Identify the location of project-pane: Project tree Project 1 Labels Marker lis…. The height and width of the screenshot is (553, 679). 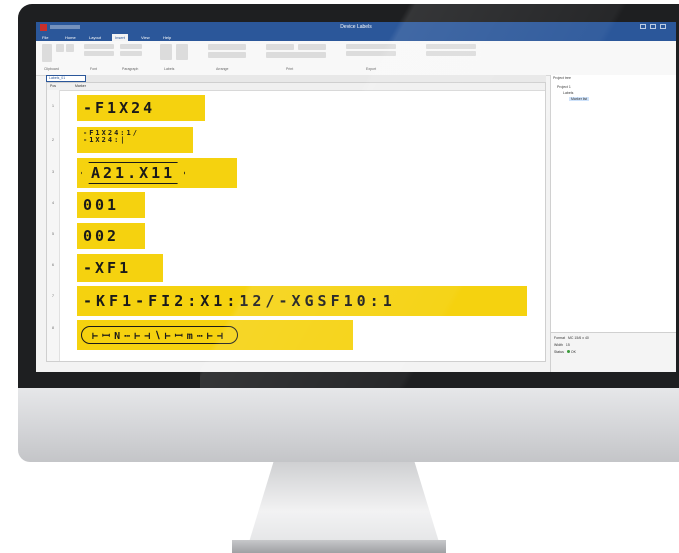
(613, 223).